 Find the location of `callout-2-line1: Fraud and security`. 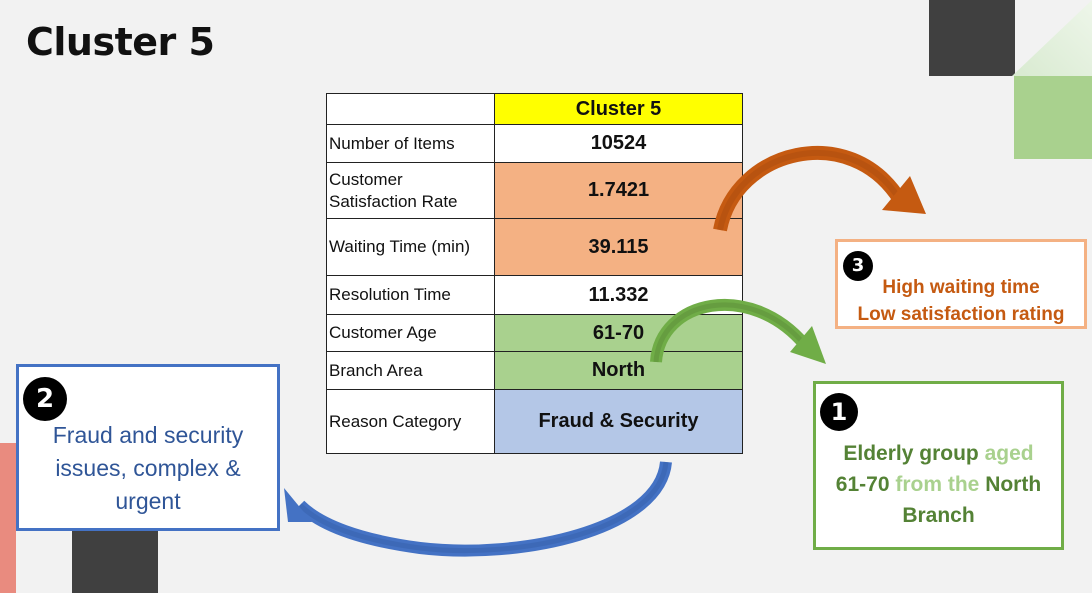

callout-2-line1: Fraud and security is located at coordinates (148, 435).